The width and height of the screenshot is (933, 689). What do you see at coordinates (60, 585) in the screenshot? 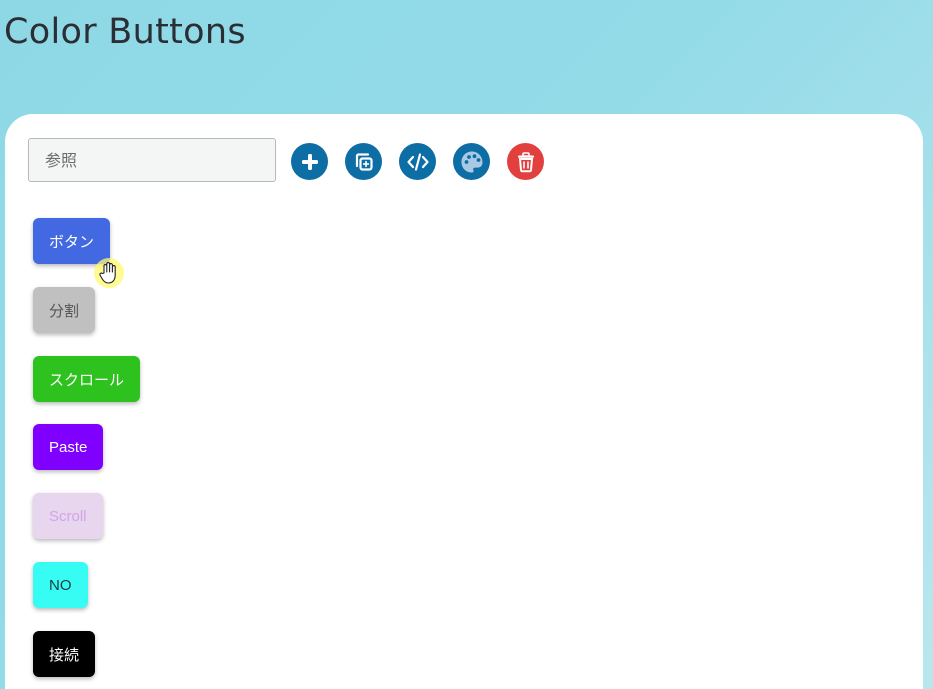
I see `color-button-no: NO` at bounding box center [60, 585].